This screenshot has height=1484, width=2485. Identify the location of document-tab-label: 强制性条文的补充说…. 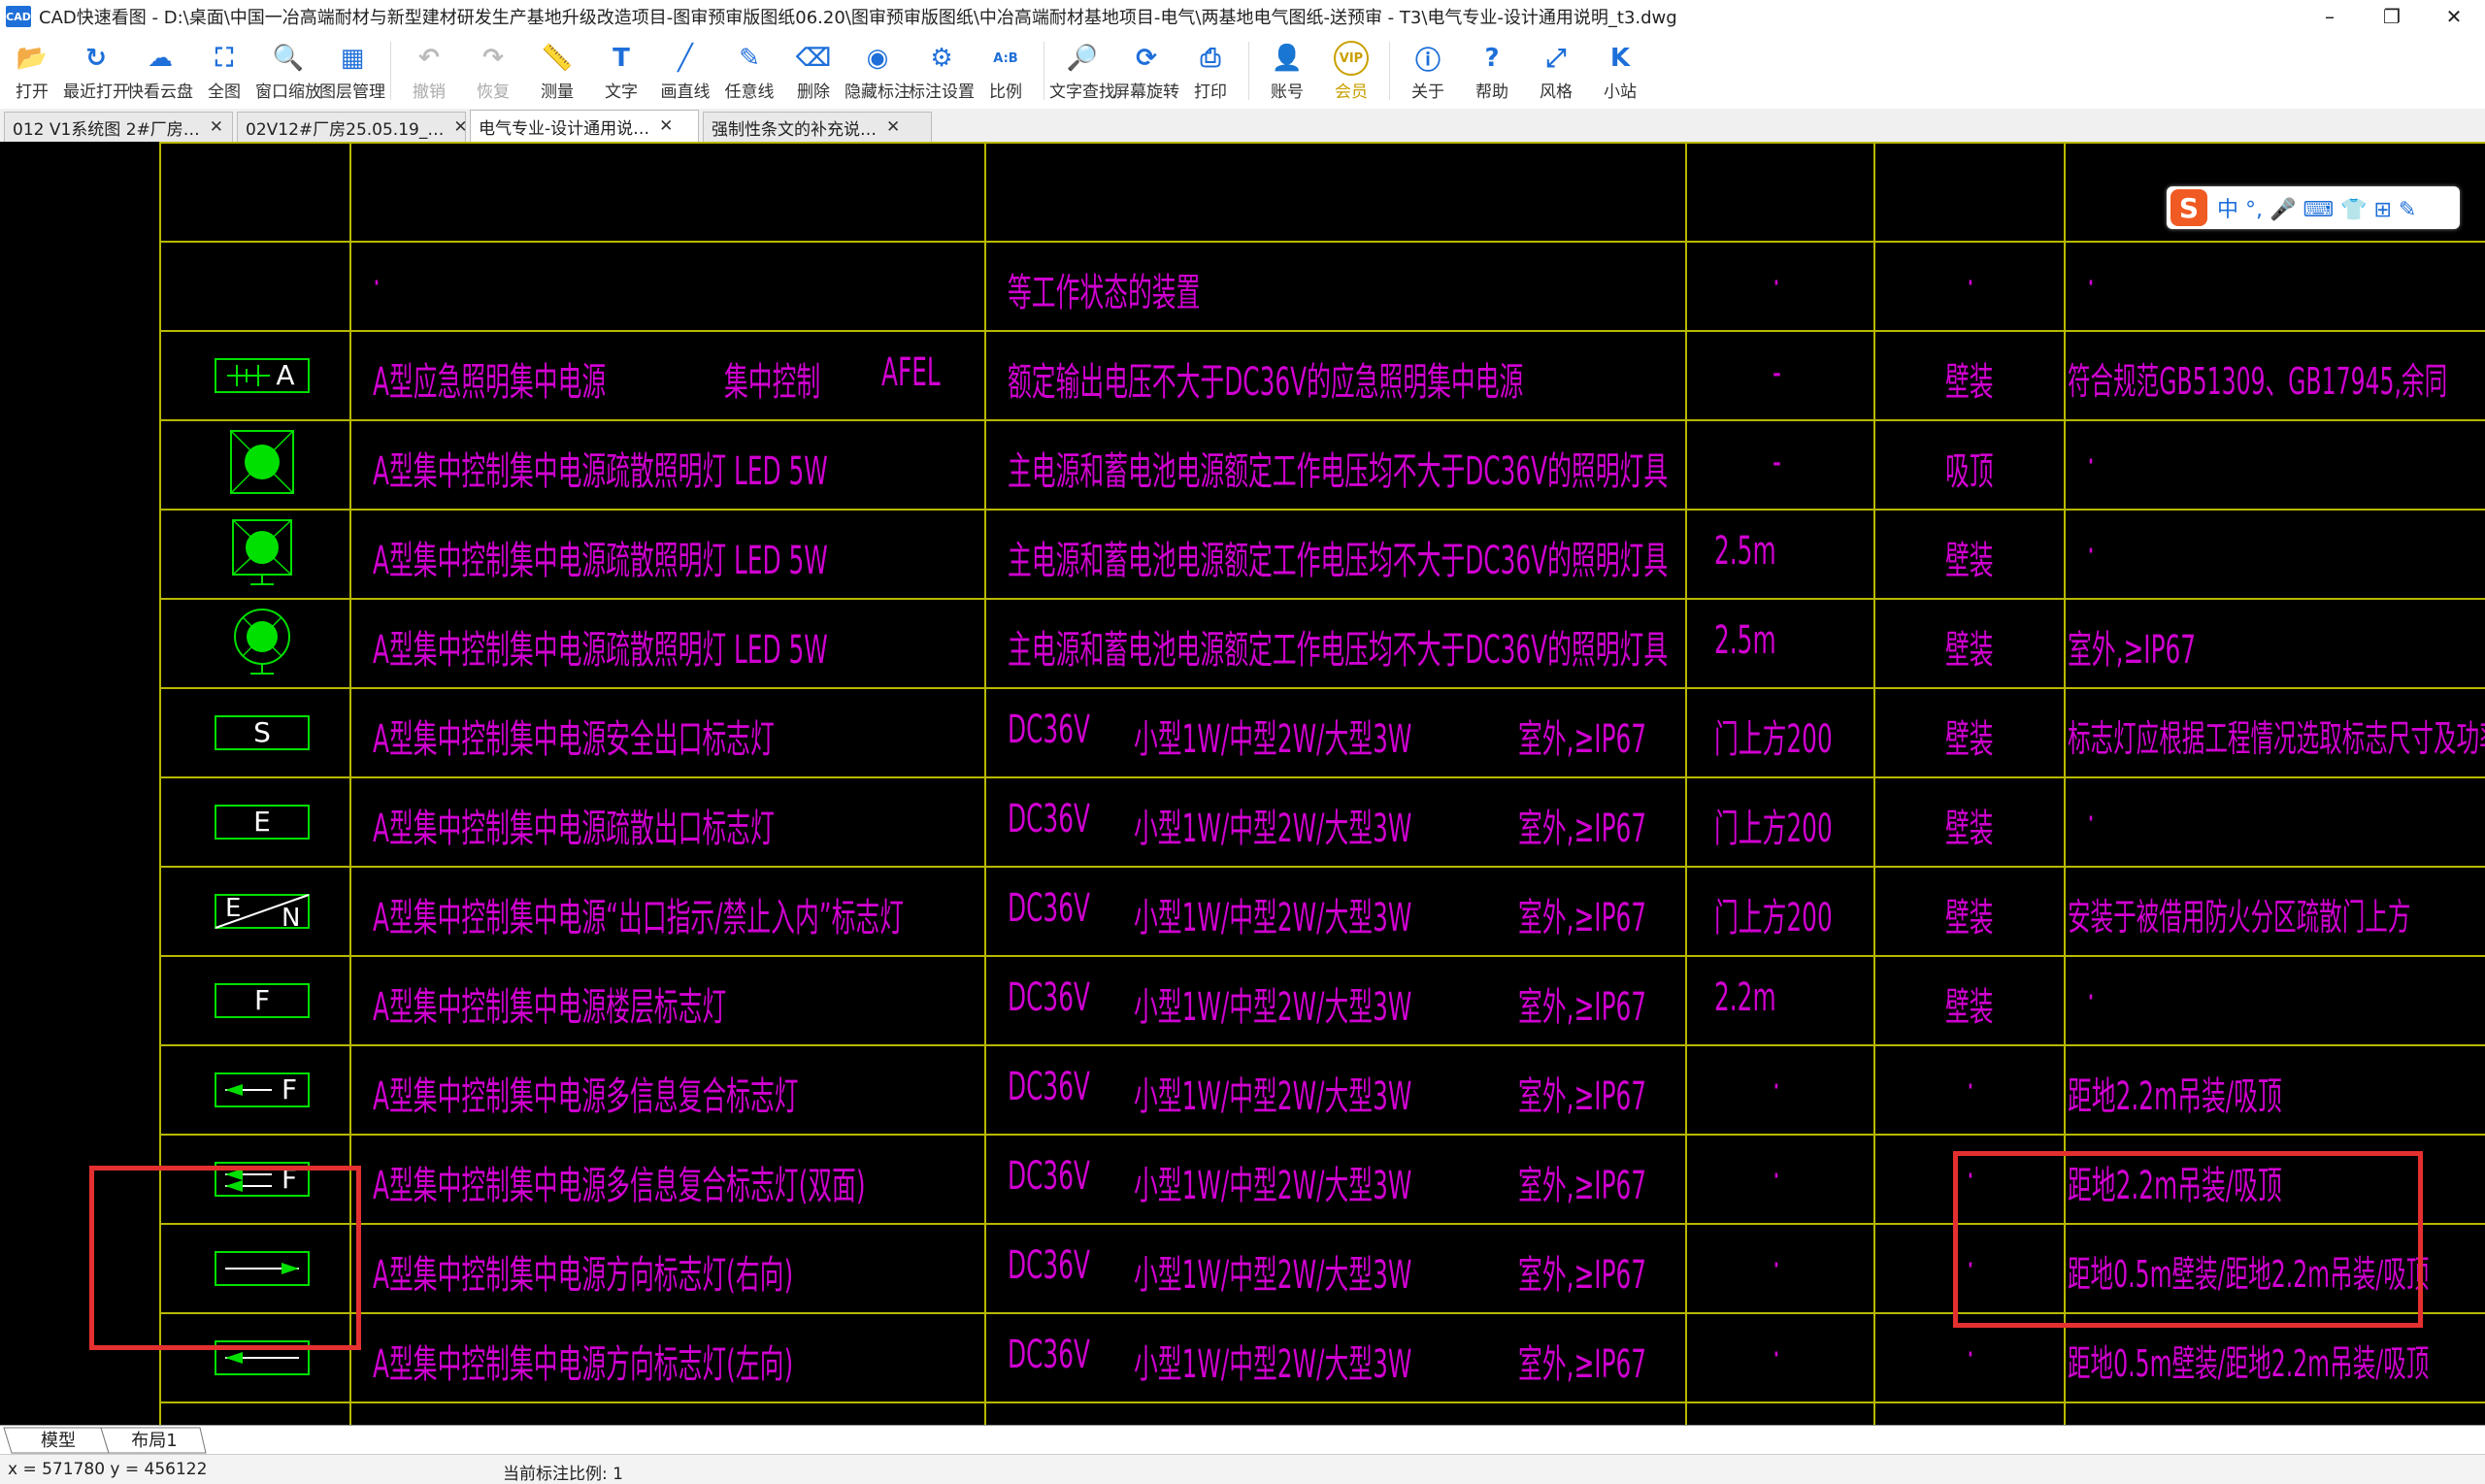
(794, 128).